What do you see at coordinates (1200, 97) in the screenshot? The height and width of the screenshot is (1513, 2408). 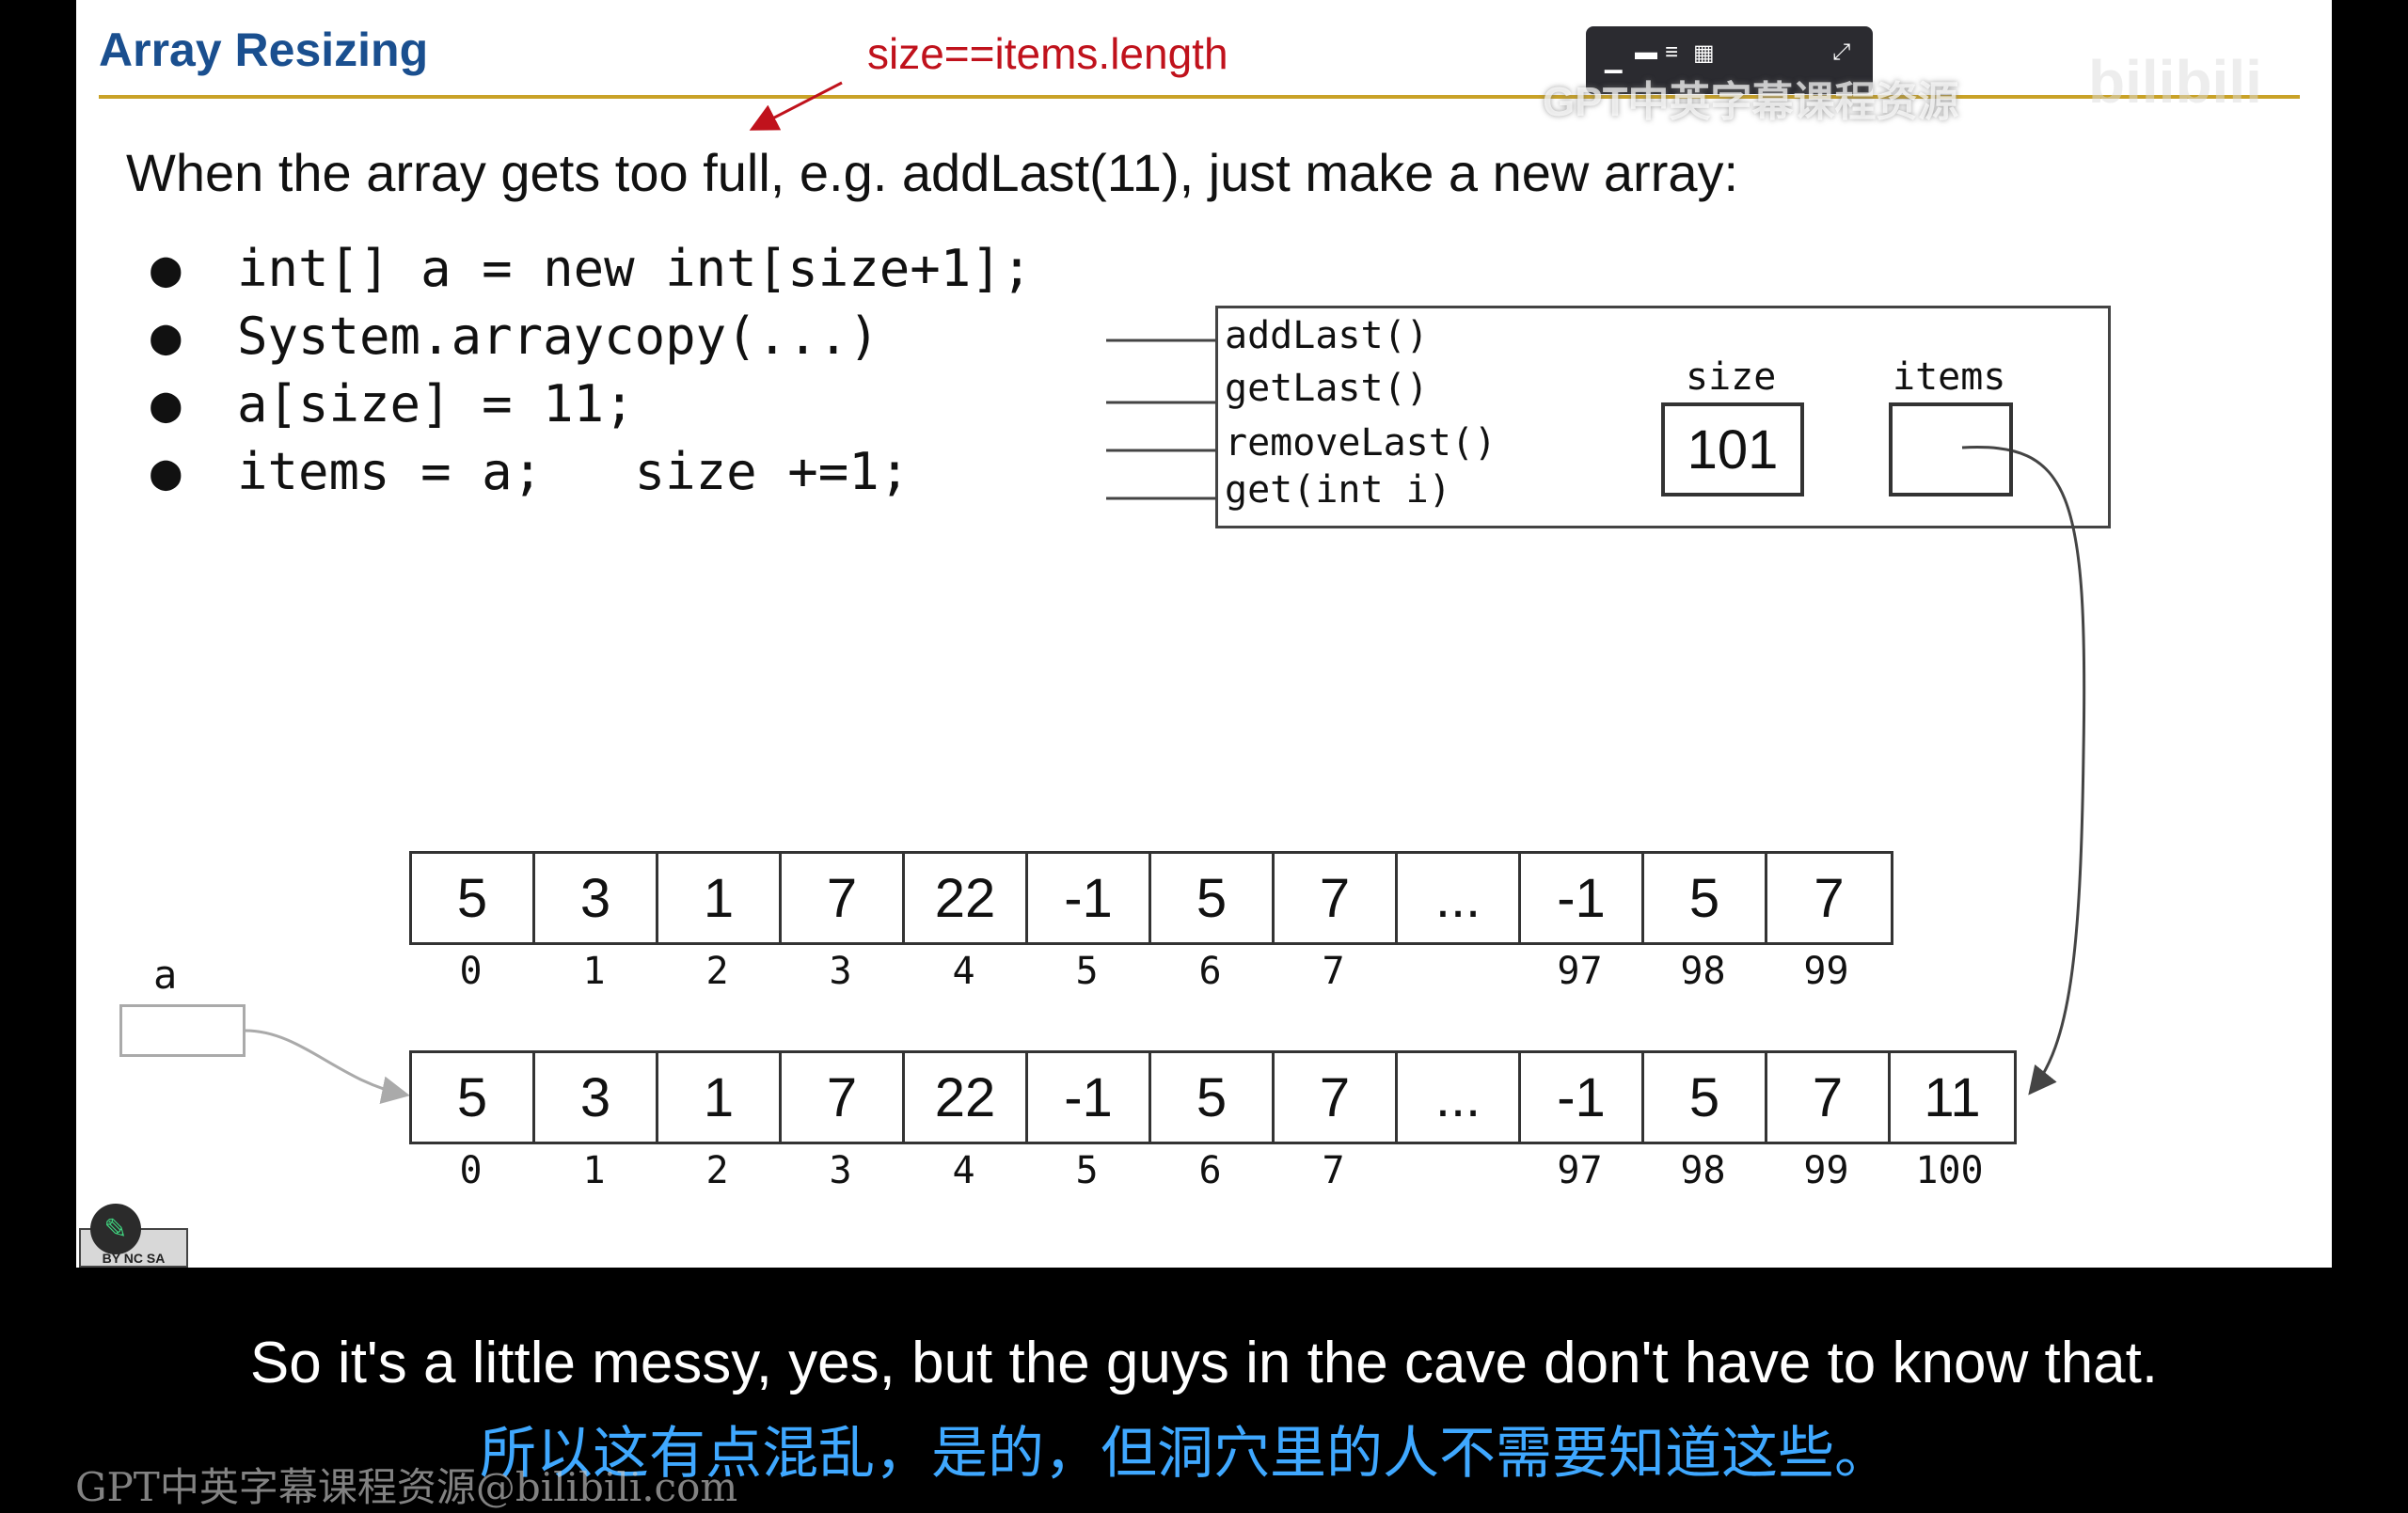 I see `title-rule` at bounding box center [1200, 97].